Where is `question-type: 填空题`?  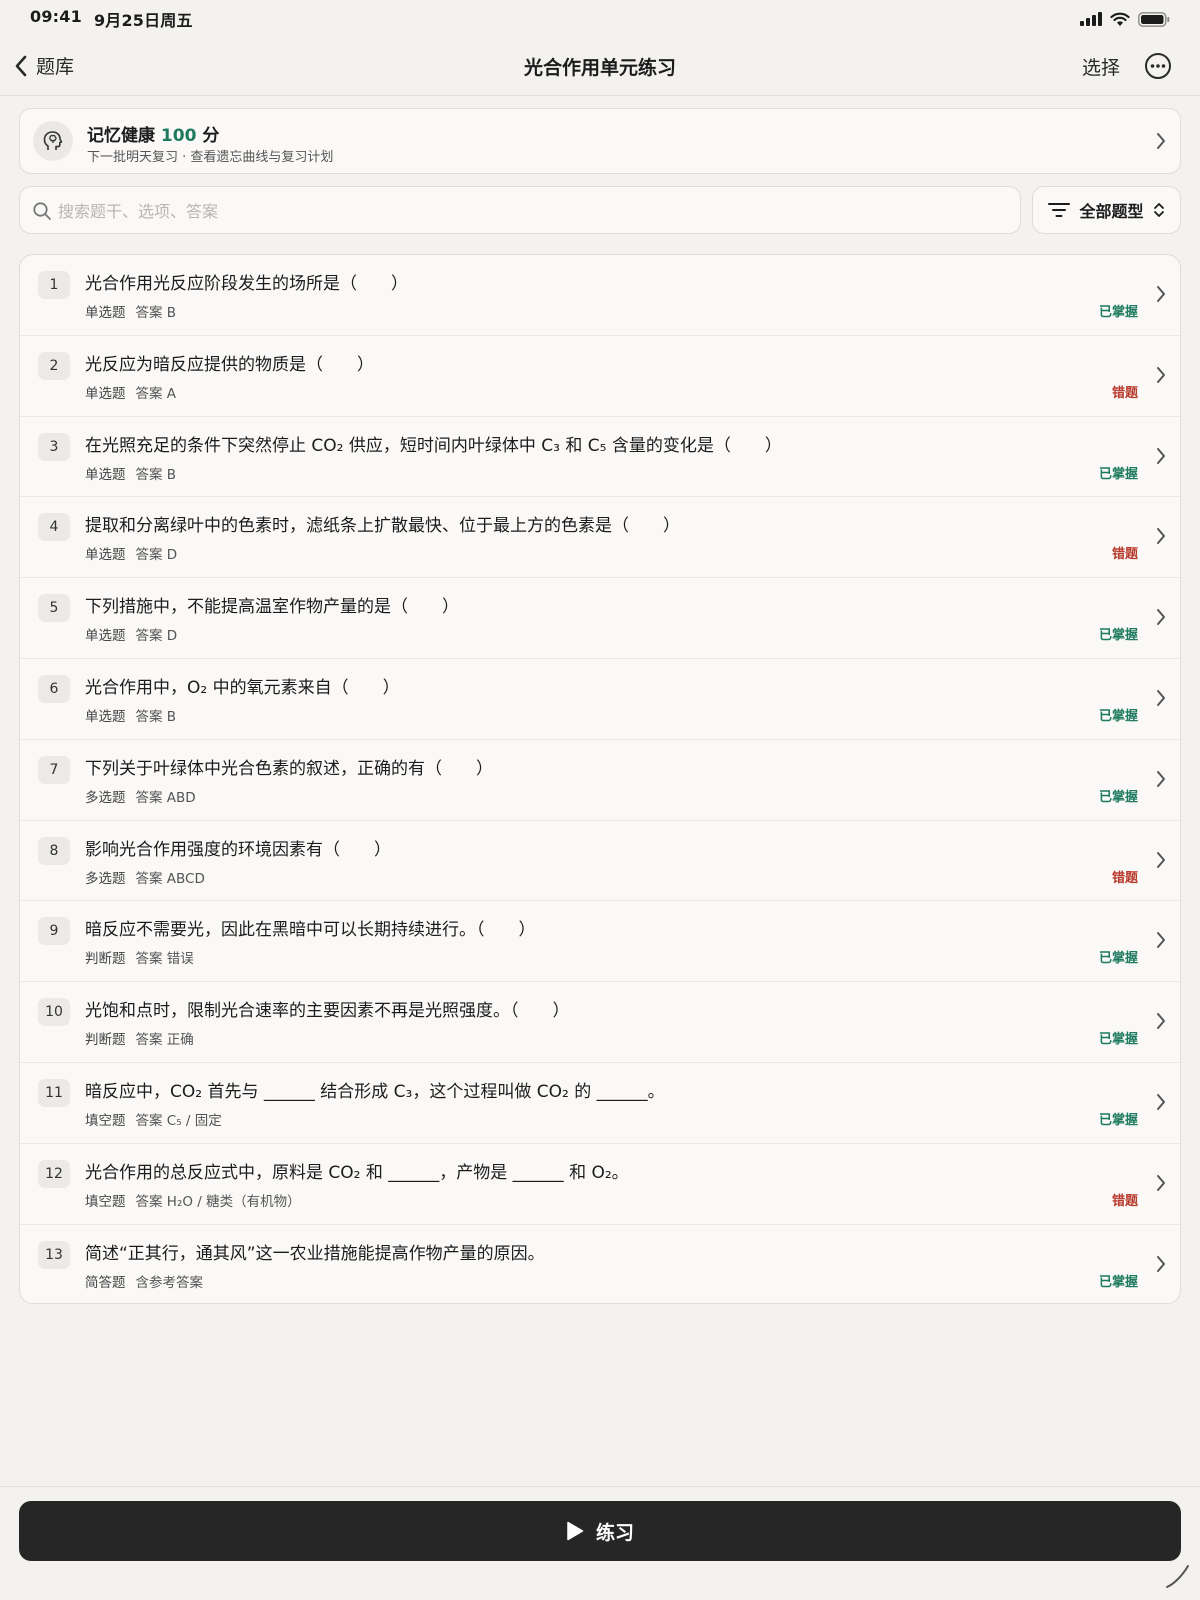 question-type: 填空题 is located at coordinates (105, 1201).